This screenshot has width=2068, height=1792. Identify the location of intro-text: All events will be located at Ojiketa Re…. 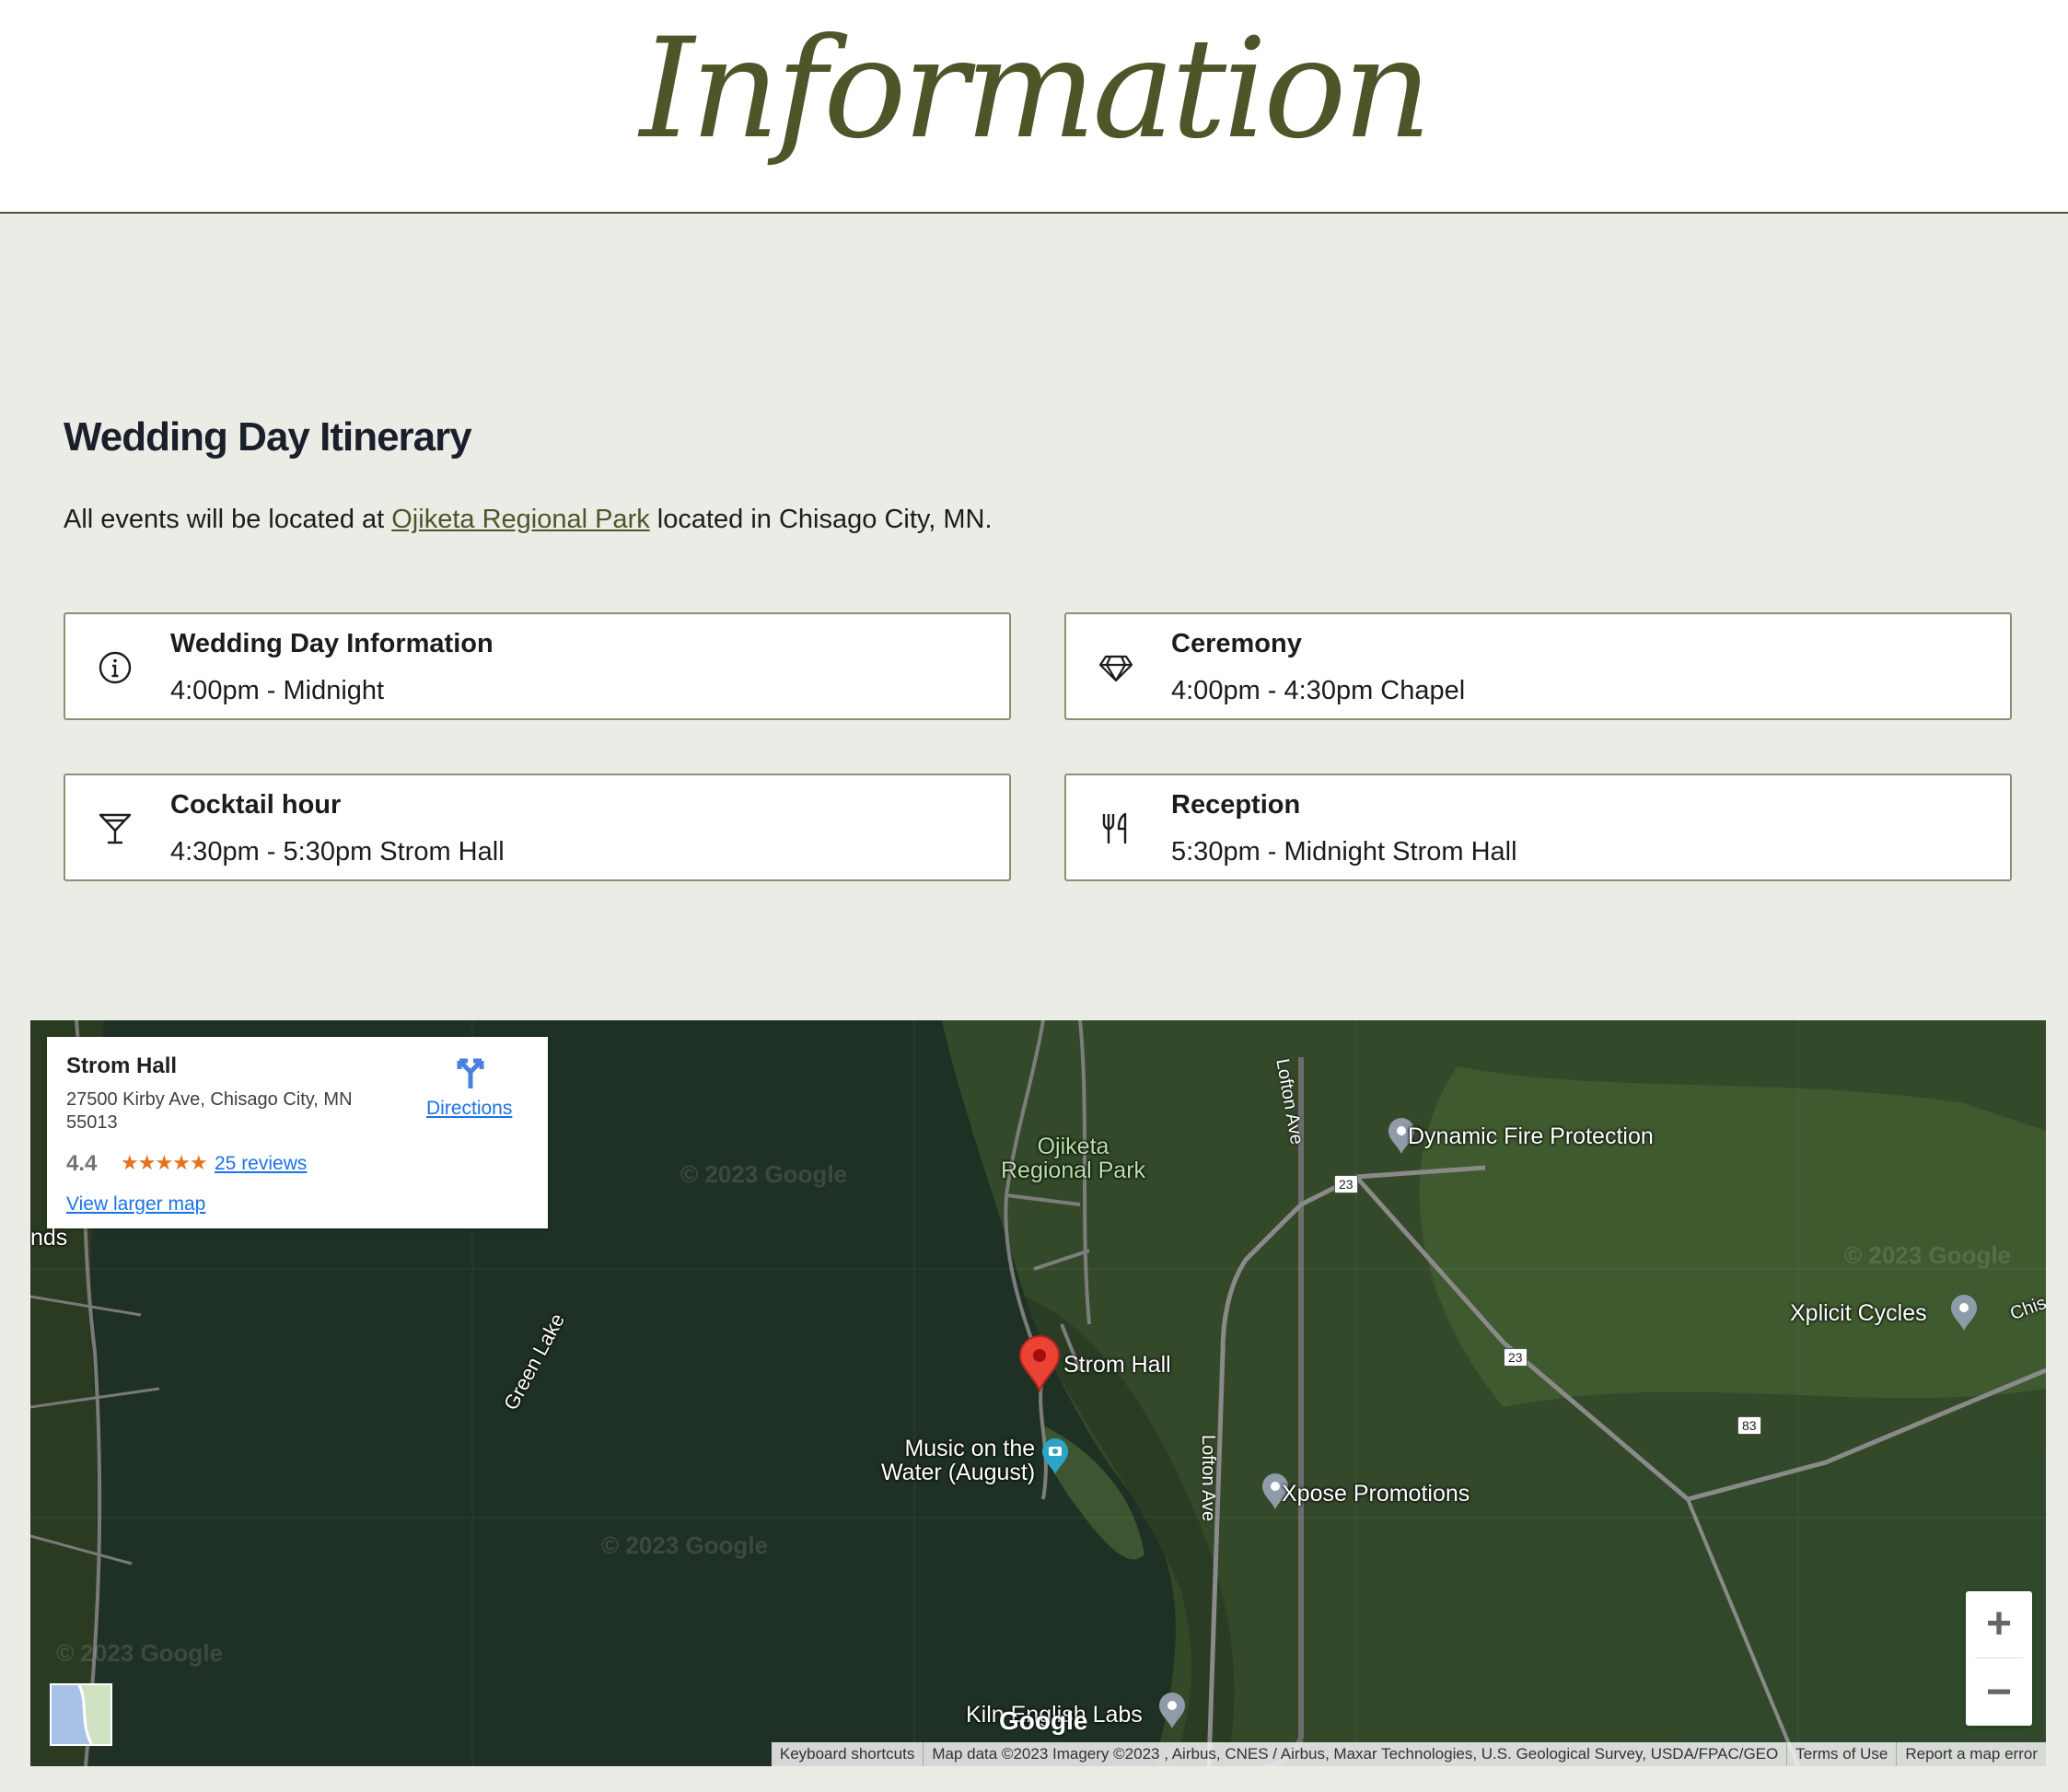
(528, 520).